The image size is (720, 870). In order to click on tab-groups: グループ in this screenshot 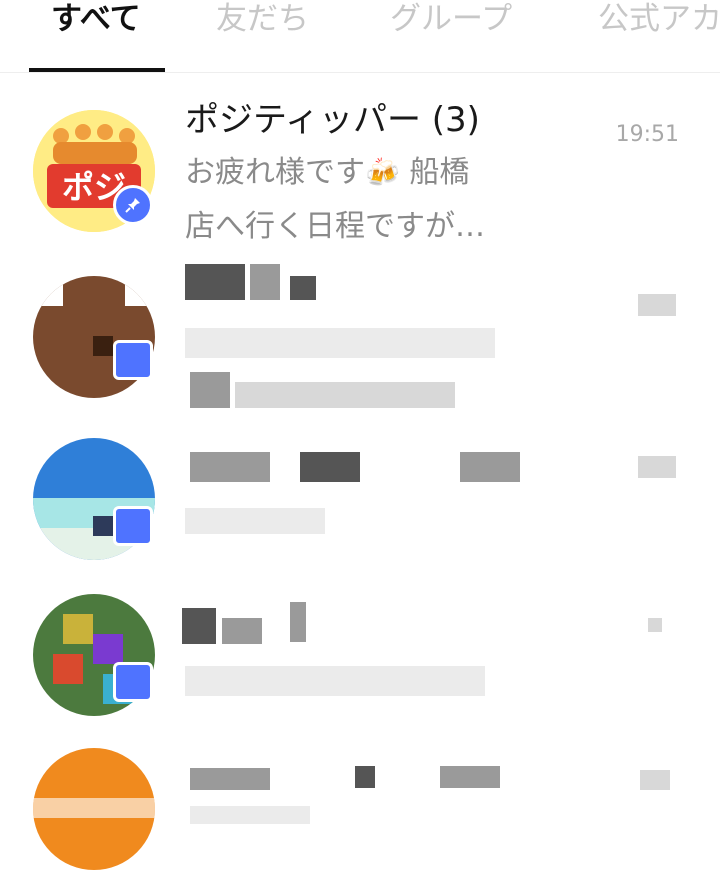, I will do `click(451, 36)`.